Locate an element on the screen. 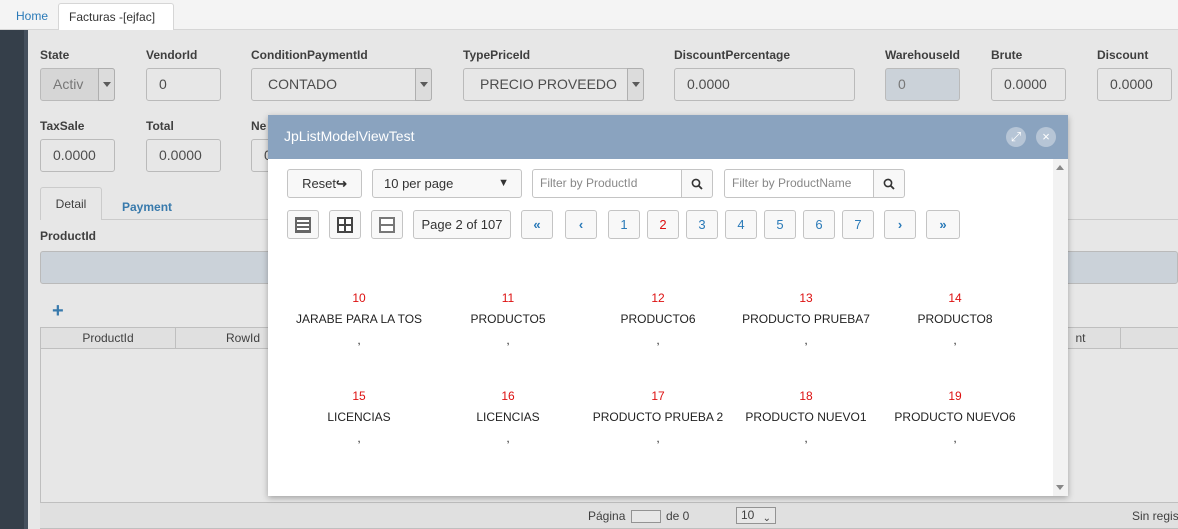 The height and width of the screenshot is (529, 1178). item-name: PRODUCTO NUEVO6 is located at coordinates (955, 417).